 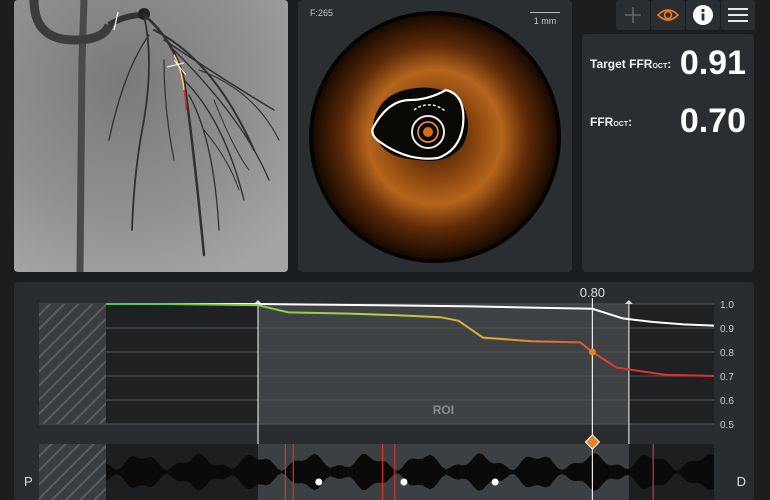 I want to click on distal-label: D, so click(x=741, y=481).